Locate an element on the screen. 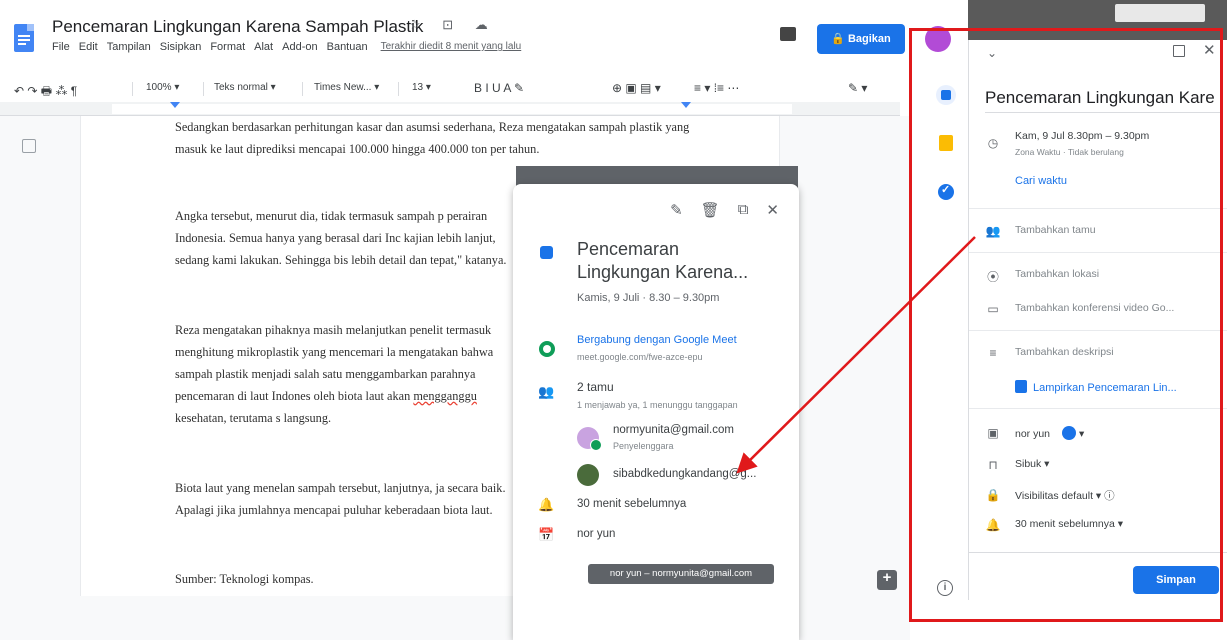 This screenshot has width=1227, height=640. event-color-square is located at coordinates (546, 252).